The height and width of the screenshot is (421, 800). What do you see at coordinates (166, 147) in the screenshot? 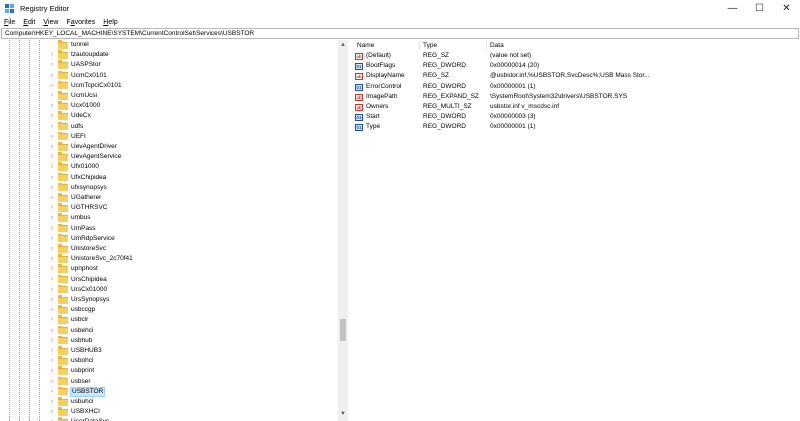
I see `tree-item: › UevAgentDriver` at bounding box center [166, 147].